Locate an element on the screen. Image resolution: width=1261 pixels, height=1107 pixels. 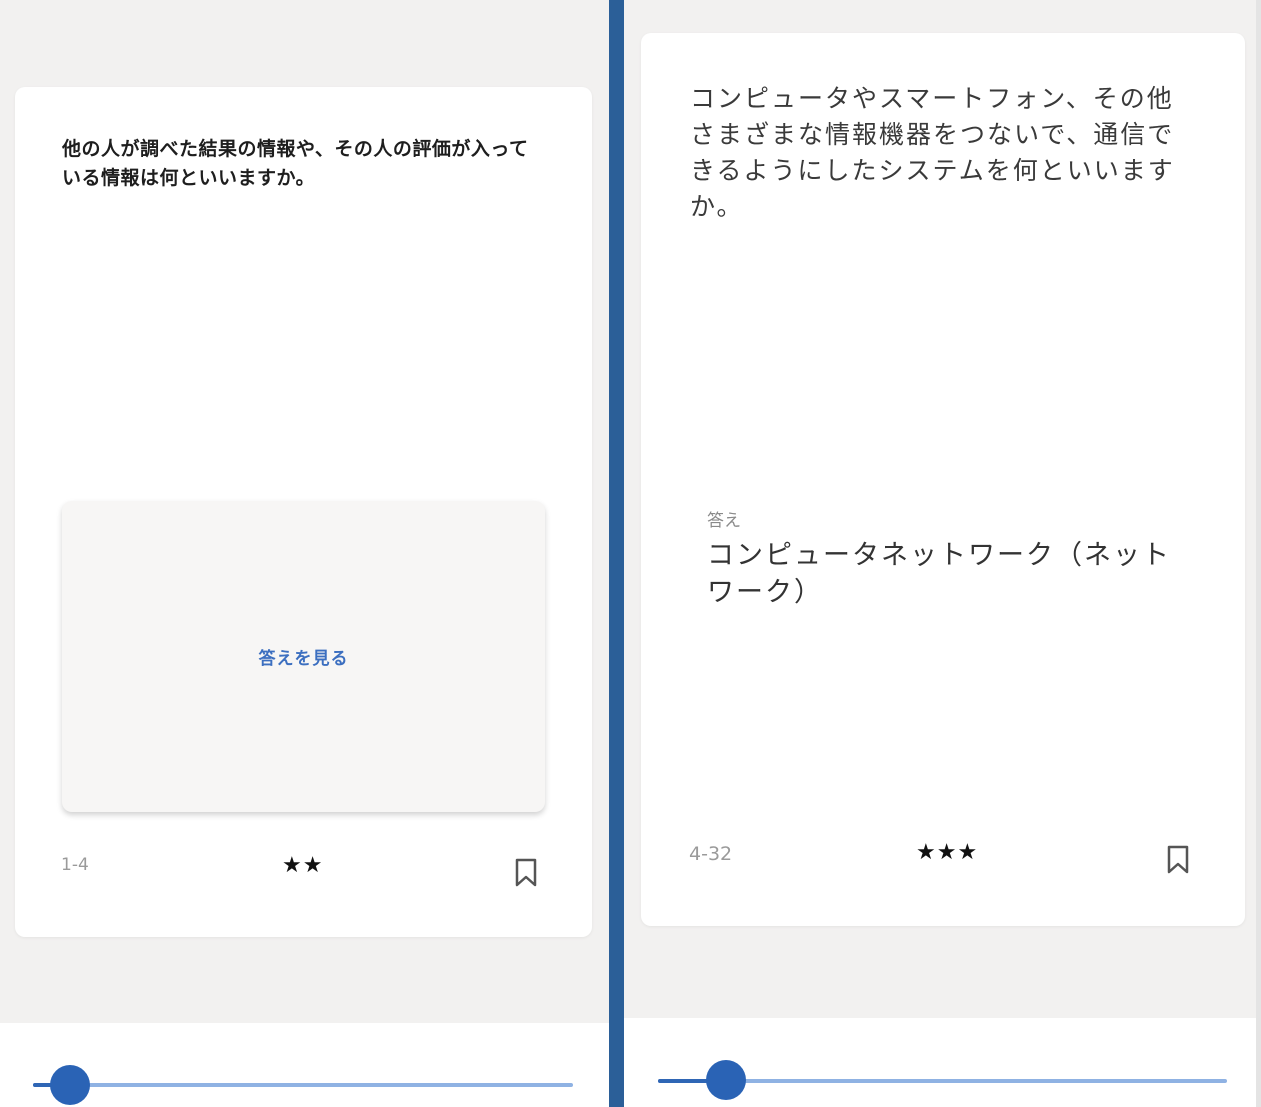
question-code: 1-4 is located at coordinates (75, 865).